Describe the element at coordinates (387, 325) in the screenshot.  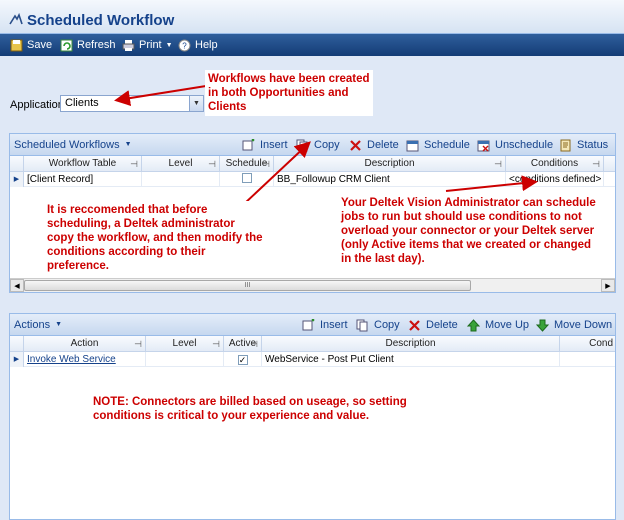
I see `action-copy-label: Copy` at that location.